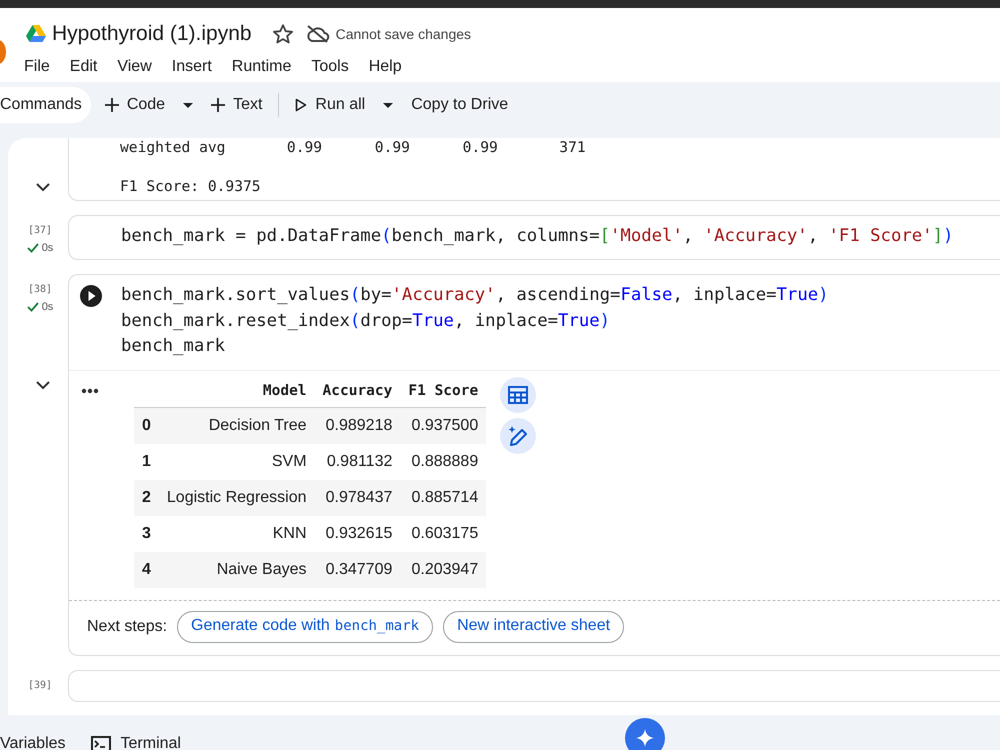  What do you see at coordinates (236, 534) in the screenshot?
I see `table-cell: KNN` at bounding box center [236, 534].